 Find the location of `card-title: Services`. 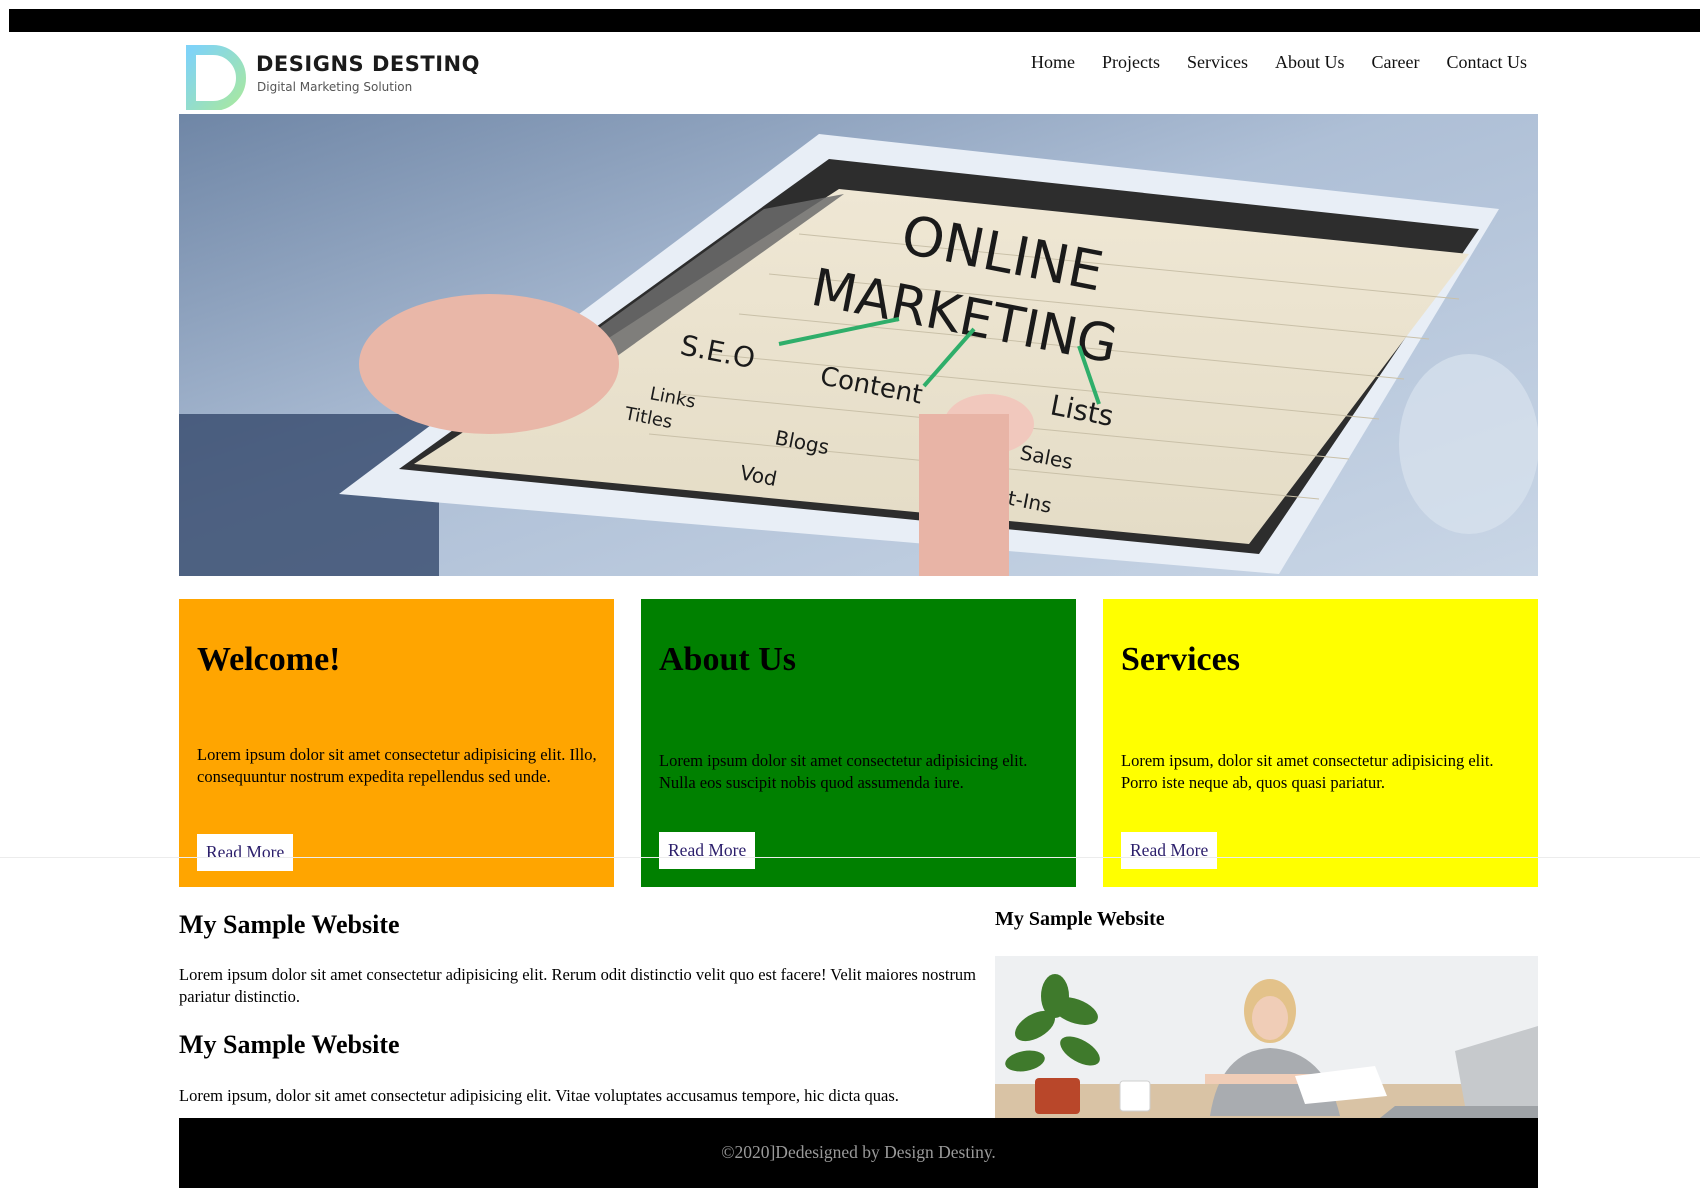

card-title: Services is located at coordinates (1180, 659).